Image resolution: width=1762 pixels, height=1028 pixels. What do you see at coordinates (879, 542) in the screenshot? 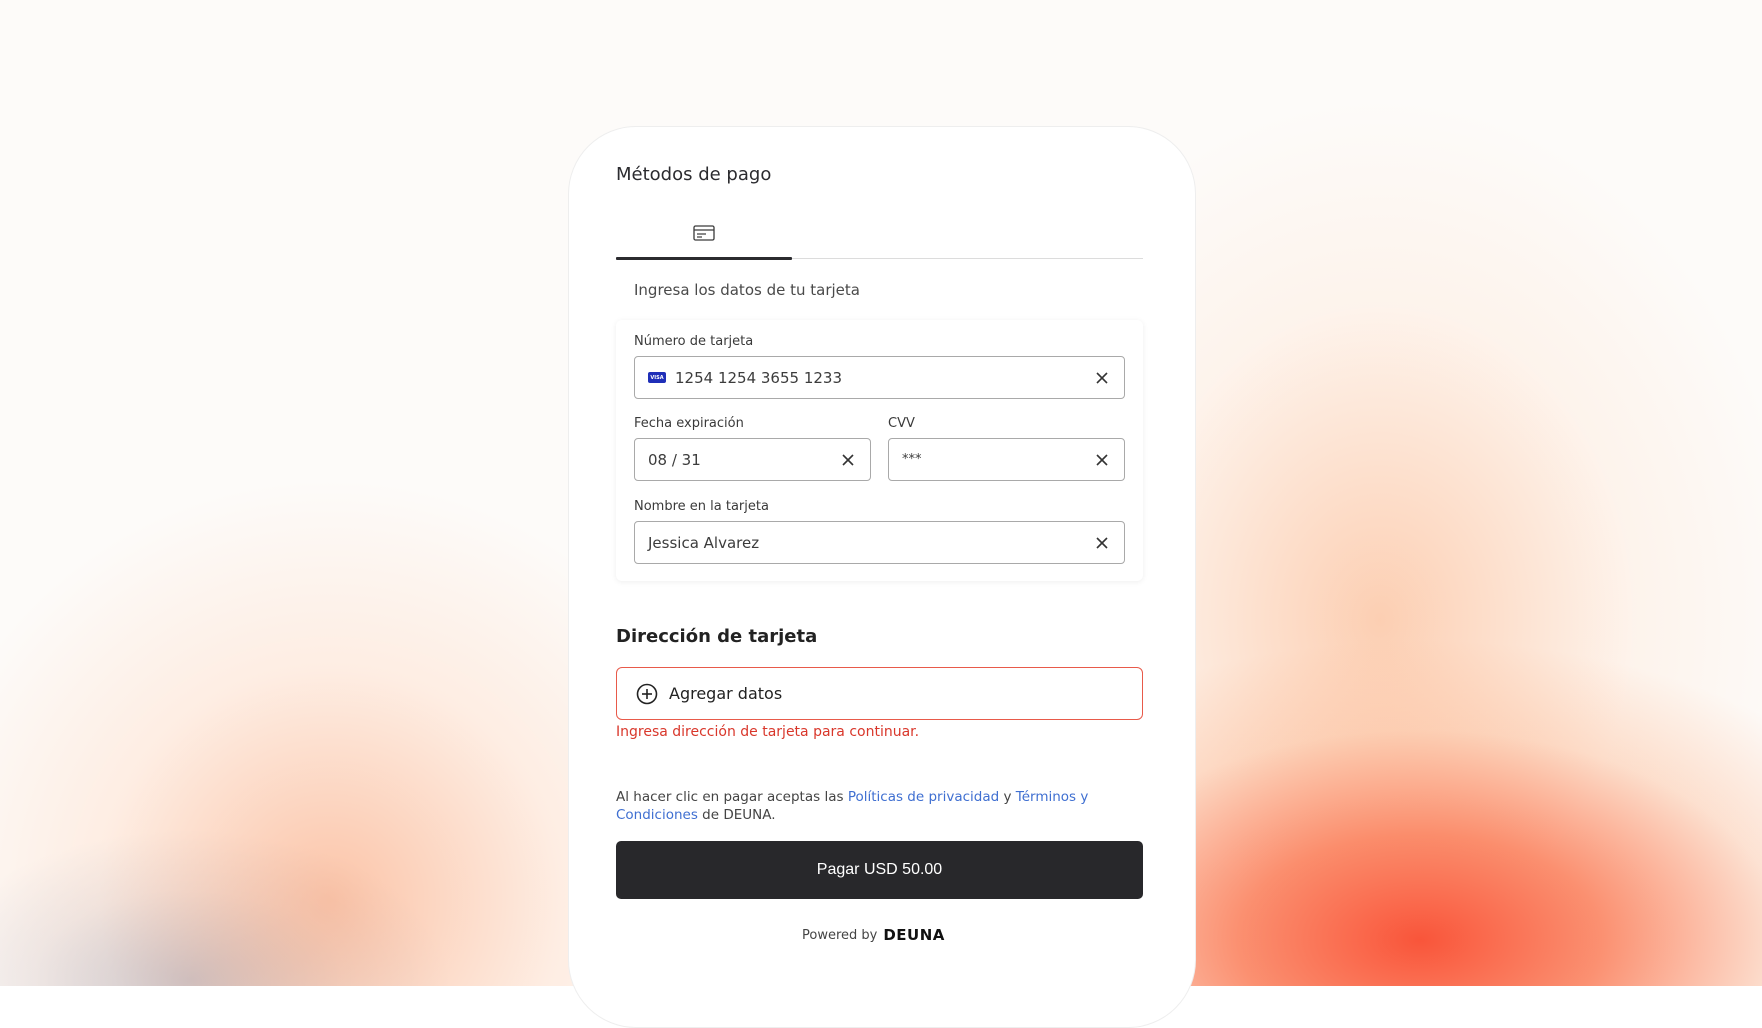
I see `name-field: Jessica Alvarez` at bounding box center [879, 542].